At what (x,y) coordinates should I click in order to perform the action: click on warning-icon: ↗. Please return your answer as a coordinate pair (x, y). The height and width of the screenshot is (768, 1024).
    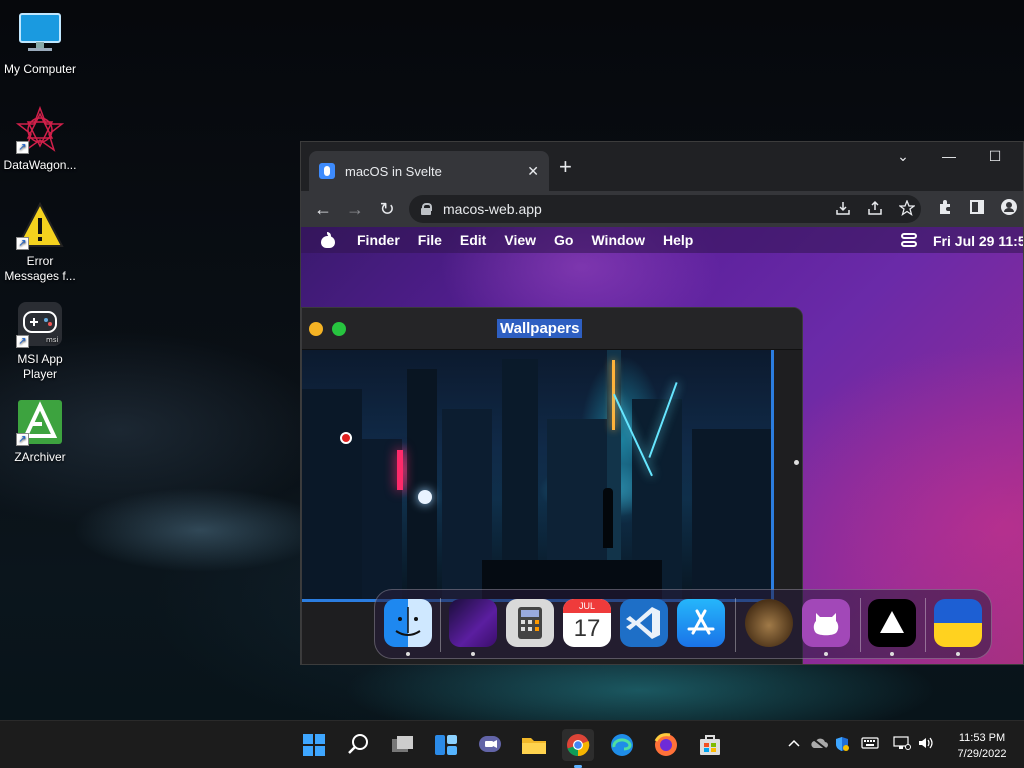
    Looking at the image, I should click on (40, 225).